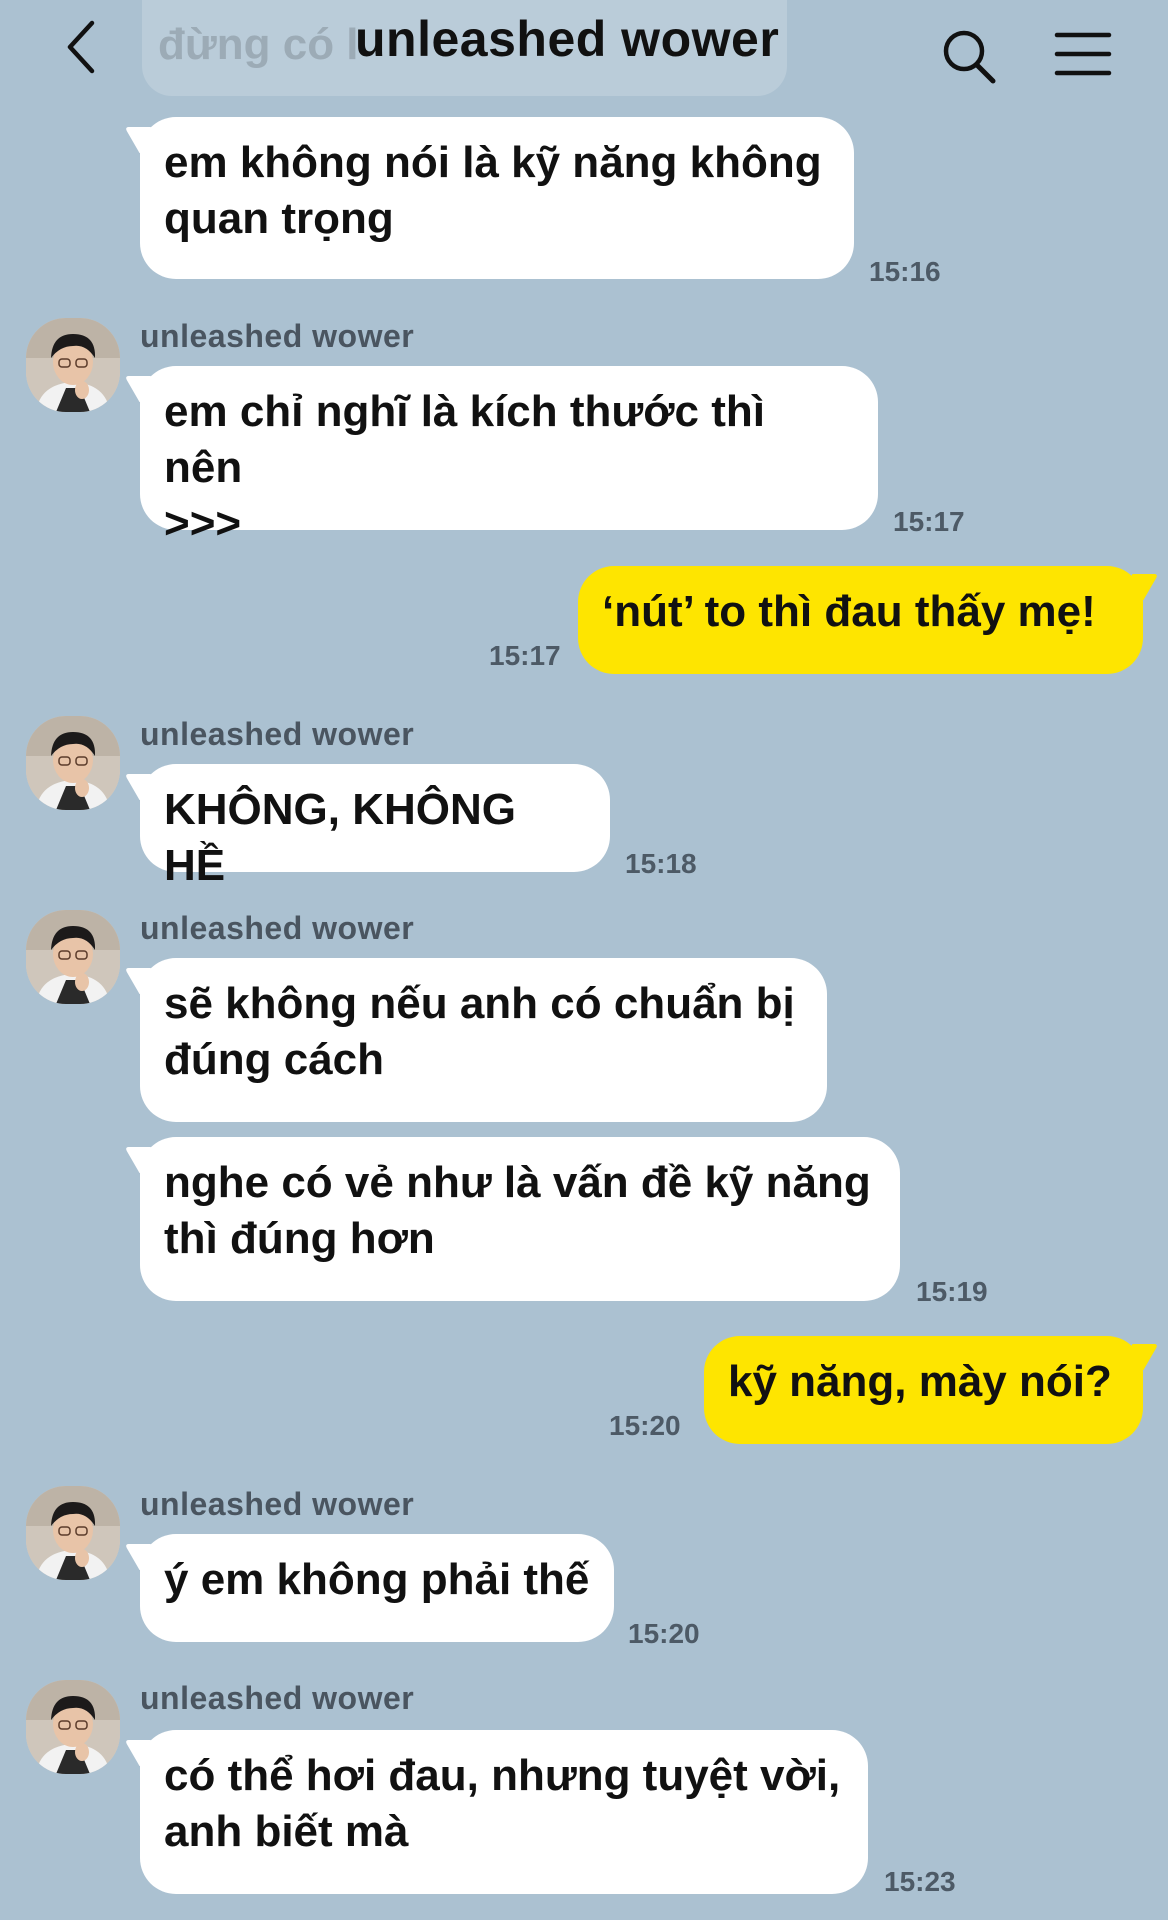 This screenshot has width=1168, height=1920. I want to click on search-button, so click(970, 55).